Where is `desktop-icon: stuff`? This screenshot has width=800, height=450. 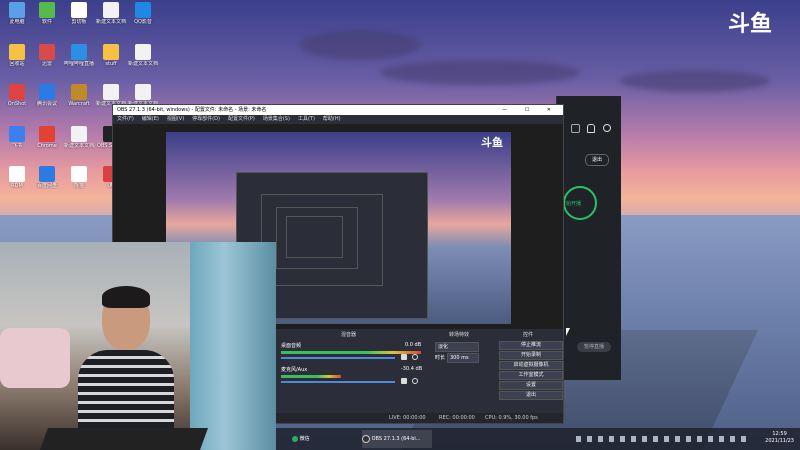
desktop-icon: stuff is located at coordinates (111, 55).